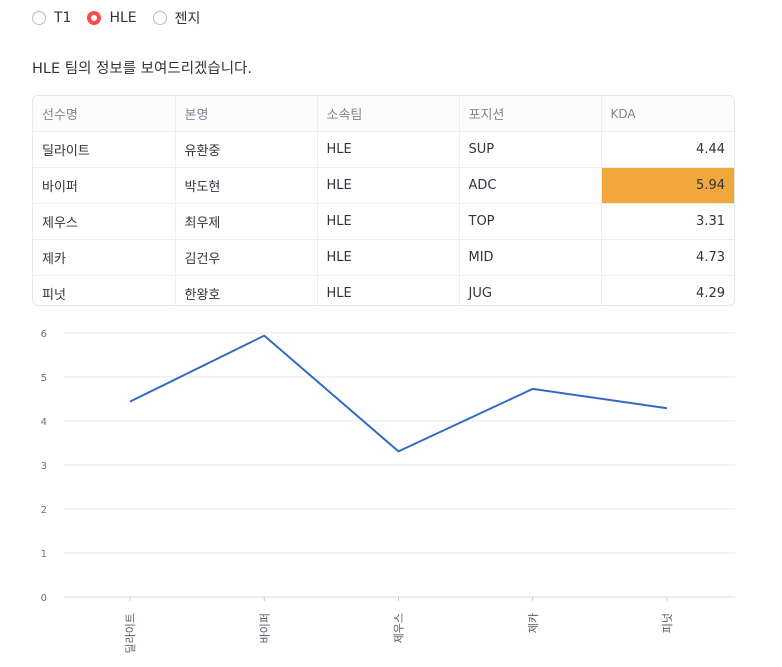 The width and height of the screenshot is (782, 667). I want to click on radio-option-t1: T1, so click(51, 18).